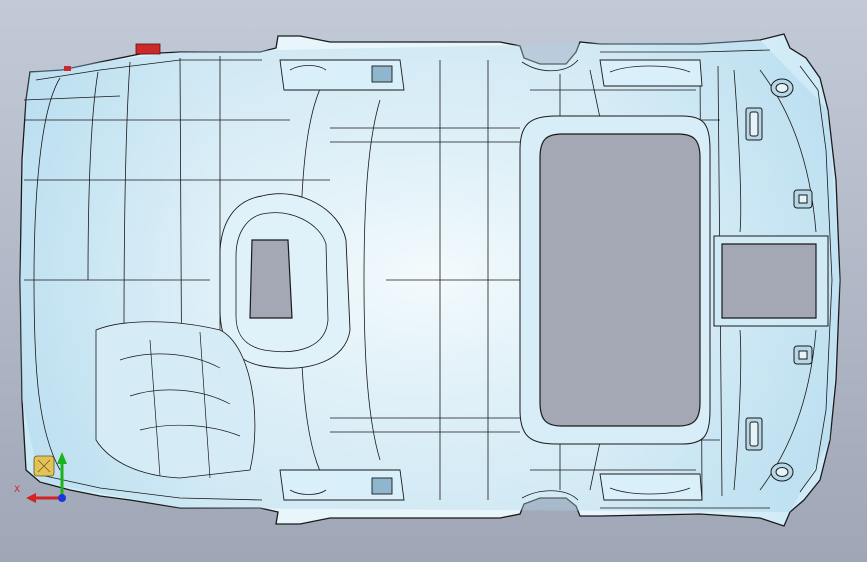 Image resolution: width=867 pixels, height=562 pixels. I want to click on sunroof-opening, so click(620, 280).